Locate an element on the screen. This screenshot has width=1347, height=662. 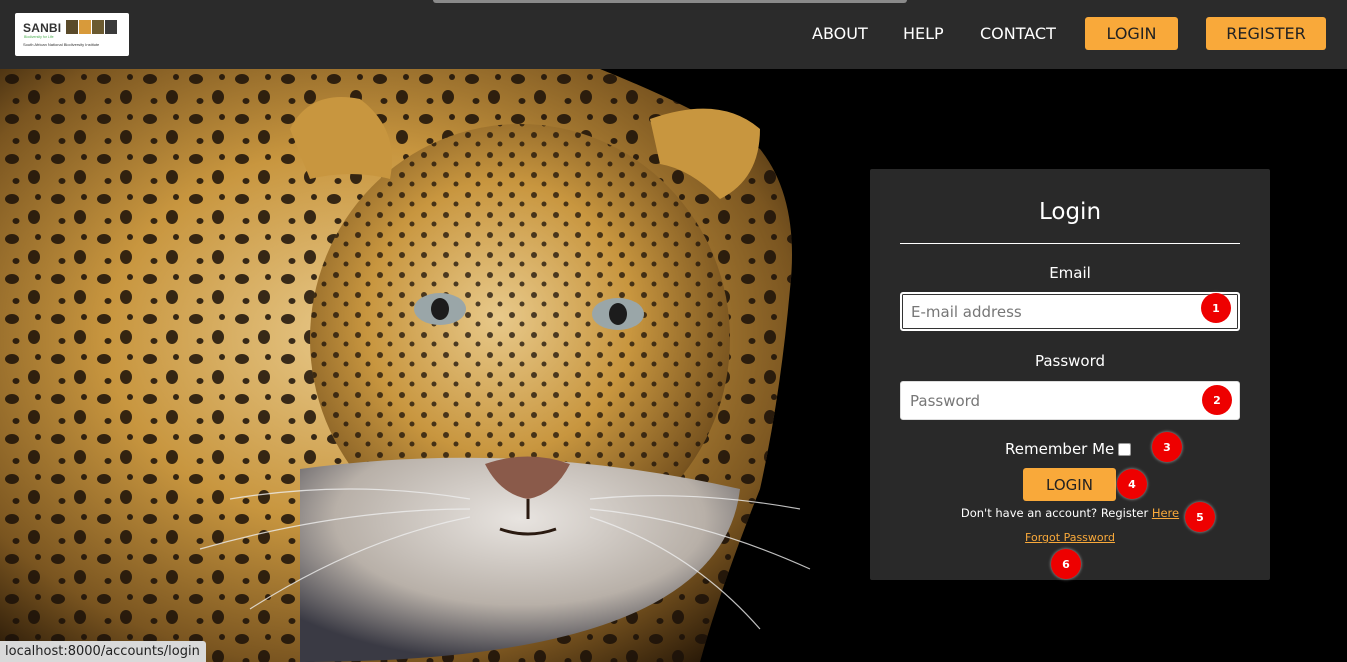
annotation-marker-6: 6 is located at coordinates (1066, 564).